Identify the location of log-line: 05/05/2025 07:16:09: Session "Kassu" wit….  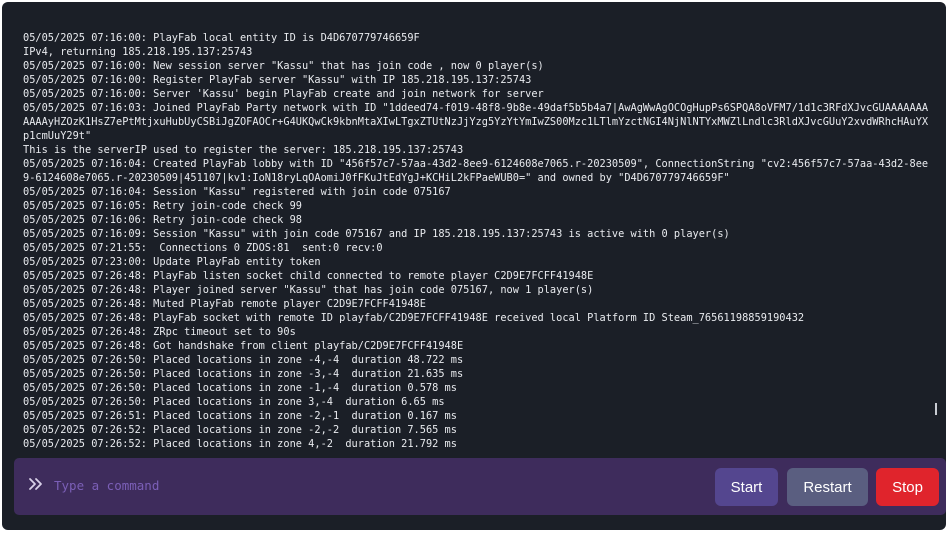
(376, 234).